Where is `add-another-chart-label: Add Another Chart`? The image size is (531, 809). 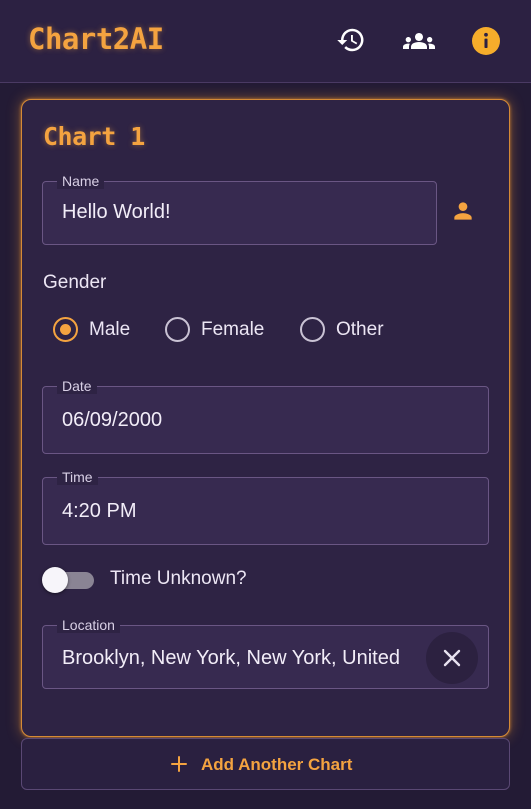
add-another-chart-label: Add Another Chart is located at coordinates (277, 764).